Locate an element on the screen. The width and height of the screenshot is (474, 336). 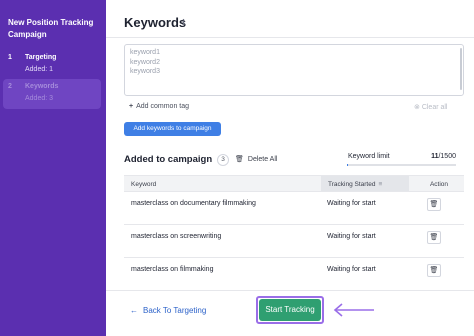
header: Keywords ℹ is located at coordinates (290, 19).